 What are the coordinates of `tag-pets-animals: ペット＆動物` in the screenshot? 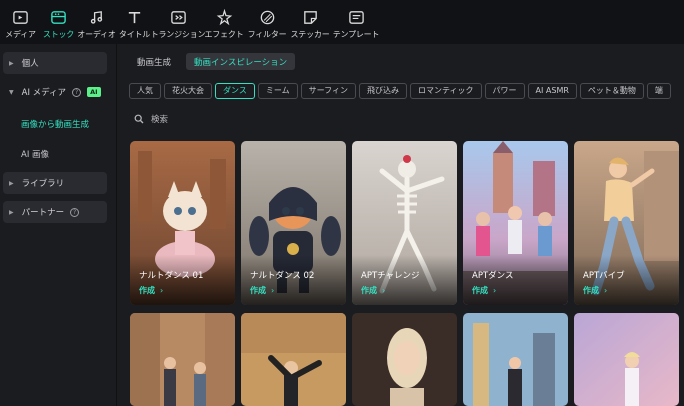 It's located at (611, 91).